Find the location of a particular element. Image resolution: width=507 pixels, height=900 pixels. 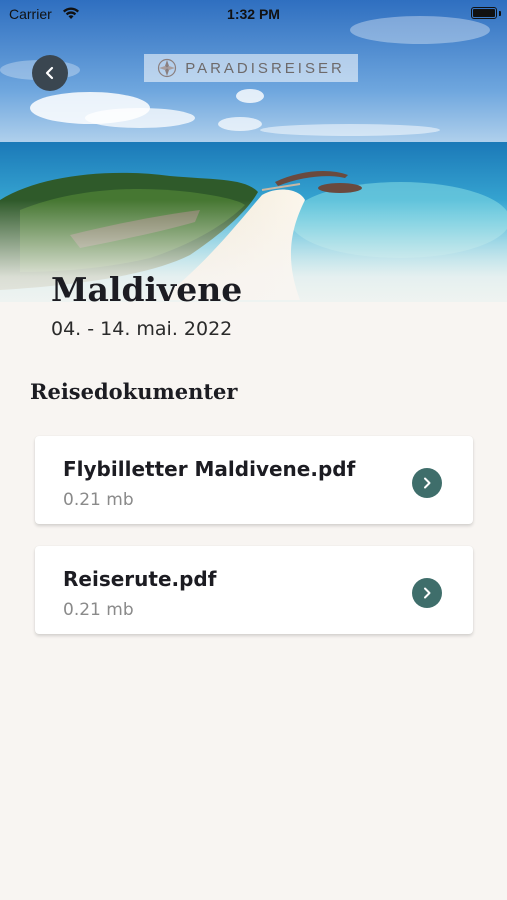

chevron-left-icon is located at coordinates (49, 73).